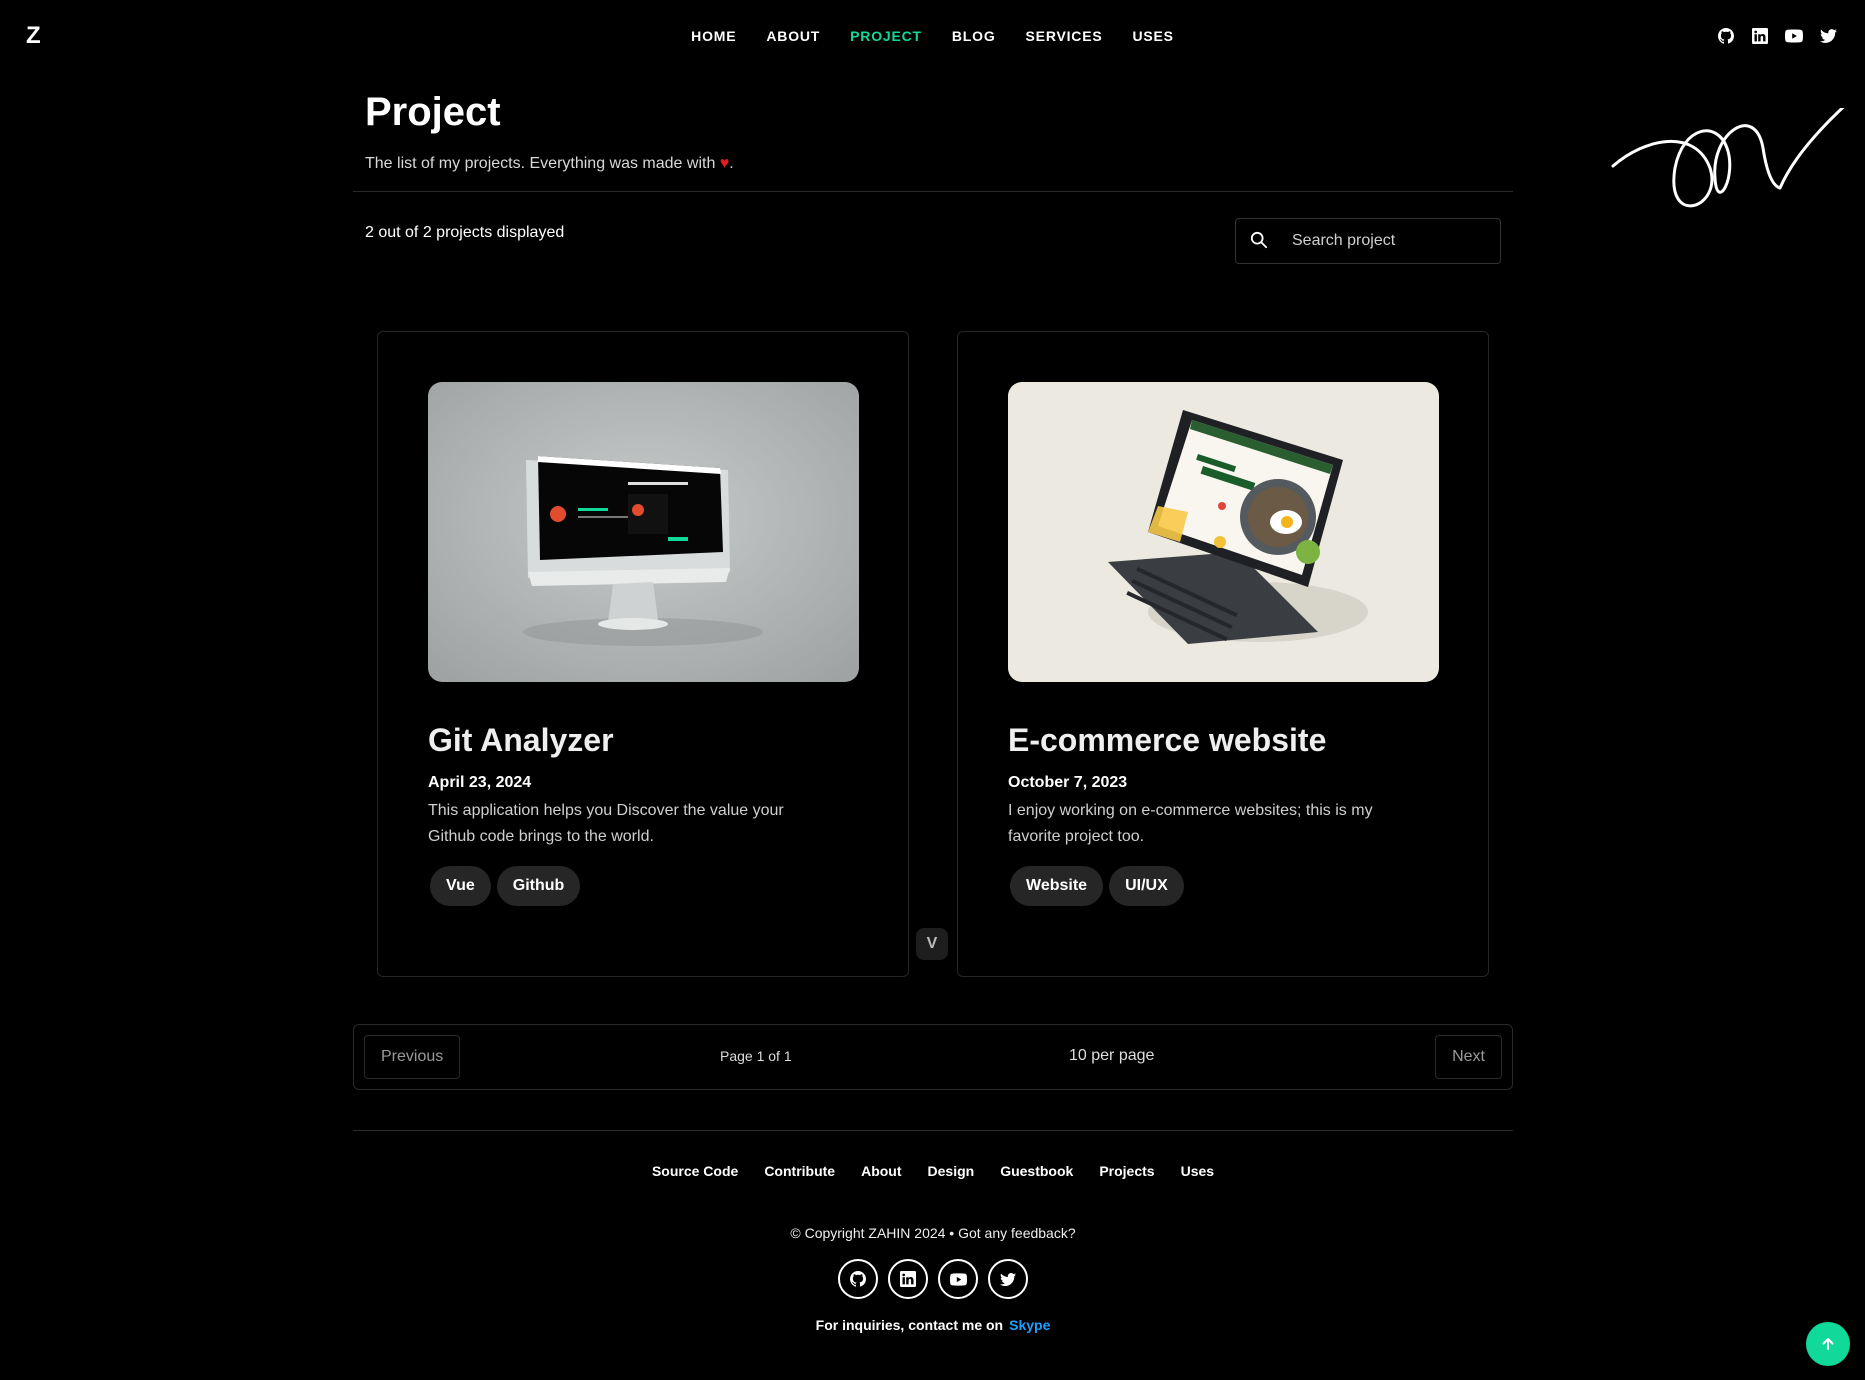  What do you see at coordinates (793, 36) in the screenshot?
I see `nav-about: ABOUT` at bounding box center [793, 36].